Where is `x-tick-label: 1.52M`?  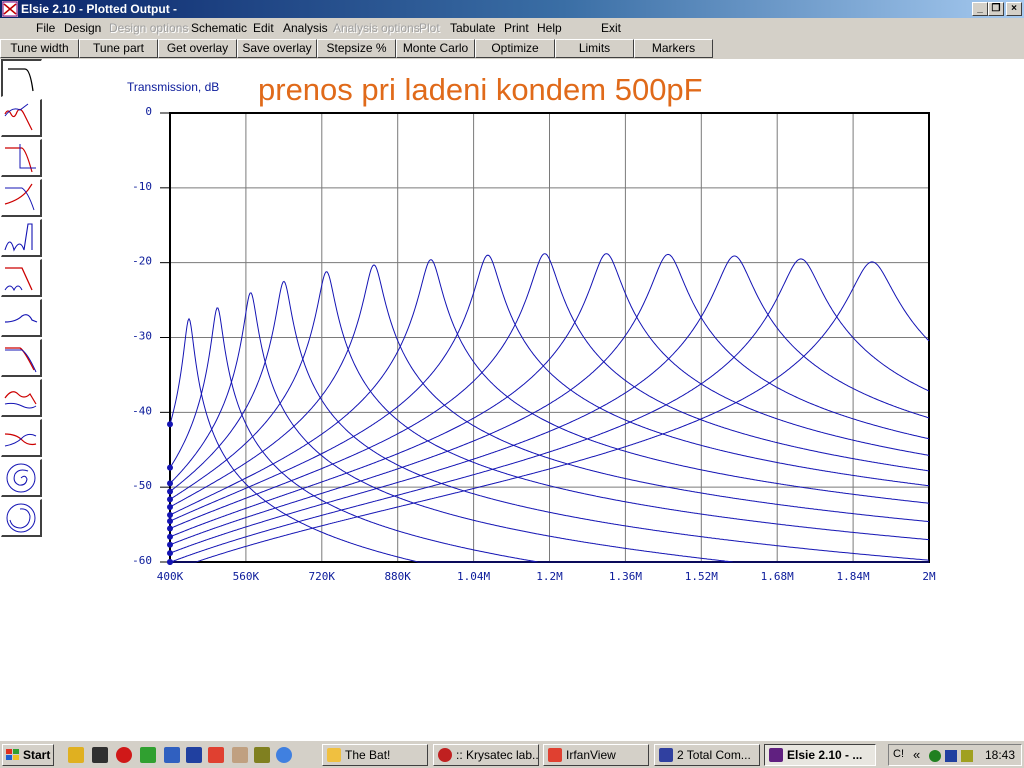 x-tick-label: 1.52M is located at coordinates (701, 576).